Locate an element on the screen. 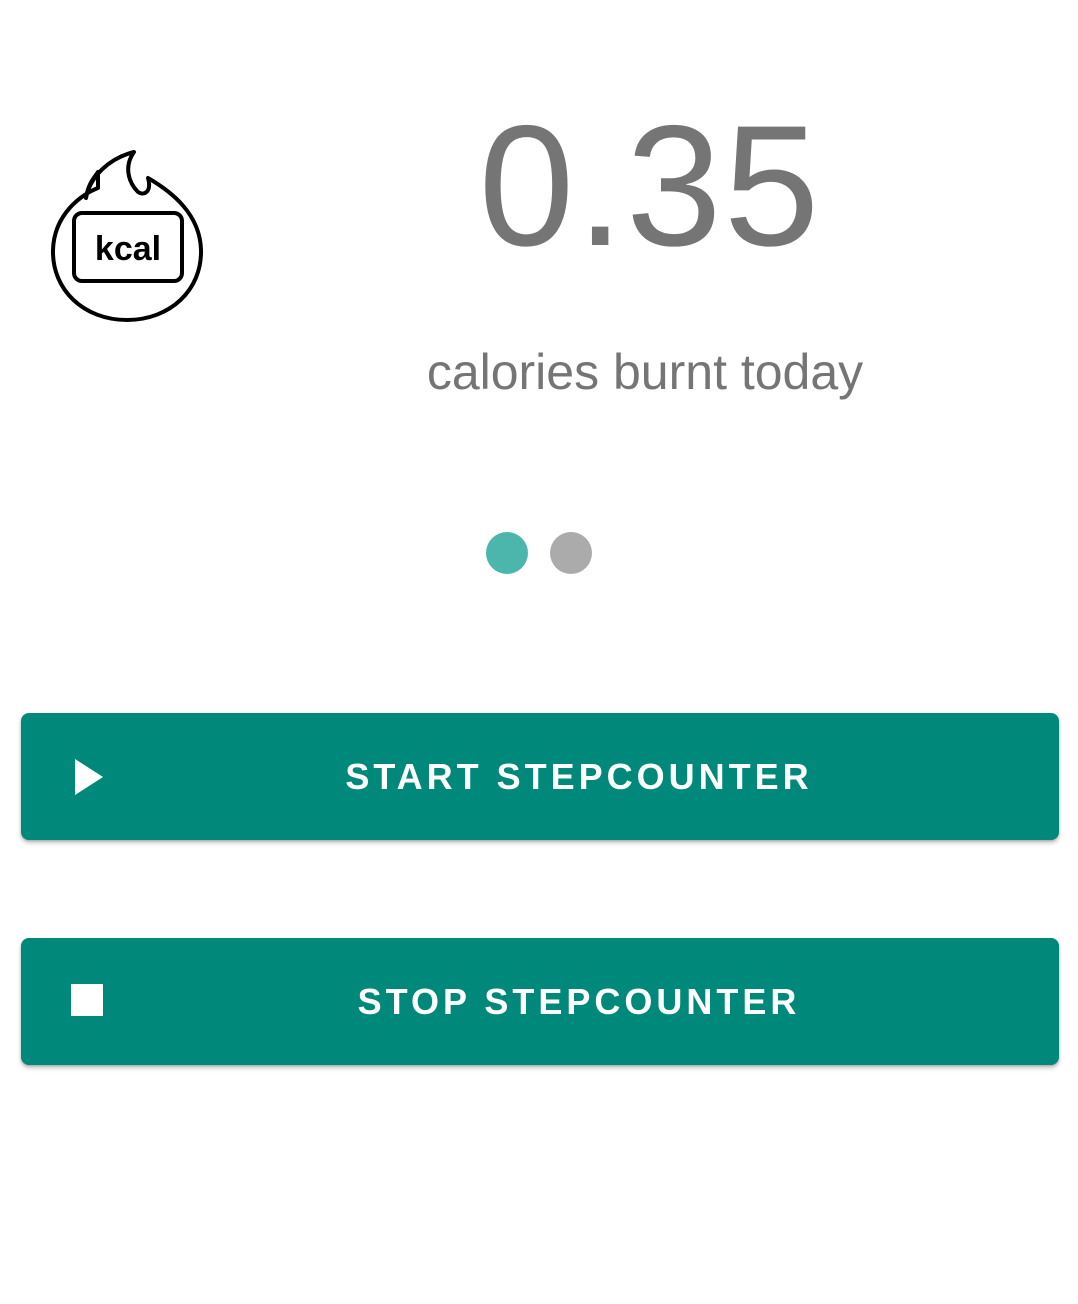 This screenshot has width=1078, height=1304. page-indicator is located at coordinates (539, 553).